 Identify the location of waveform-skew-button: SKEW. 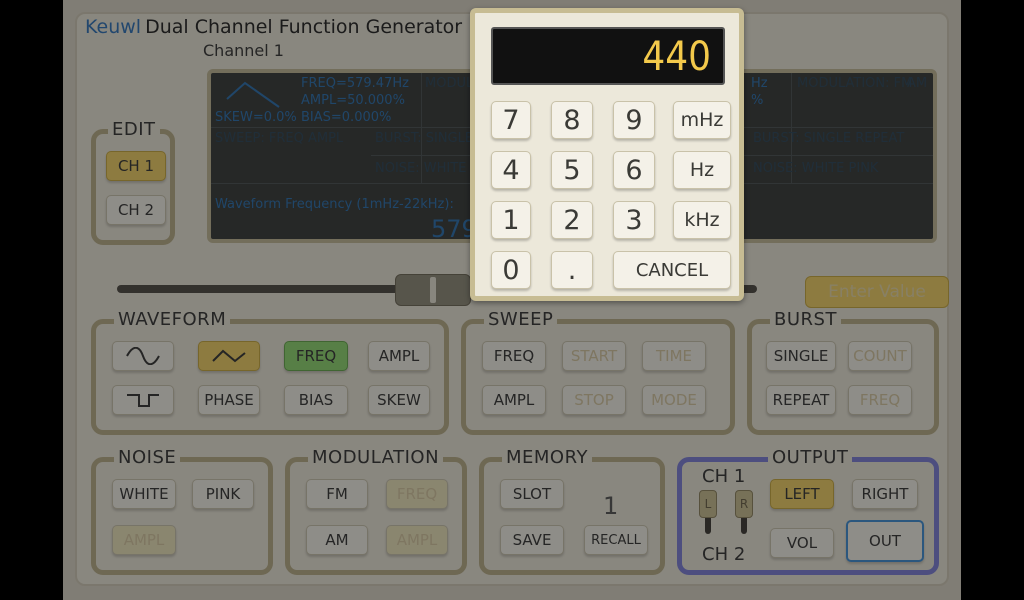
(399, 400).